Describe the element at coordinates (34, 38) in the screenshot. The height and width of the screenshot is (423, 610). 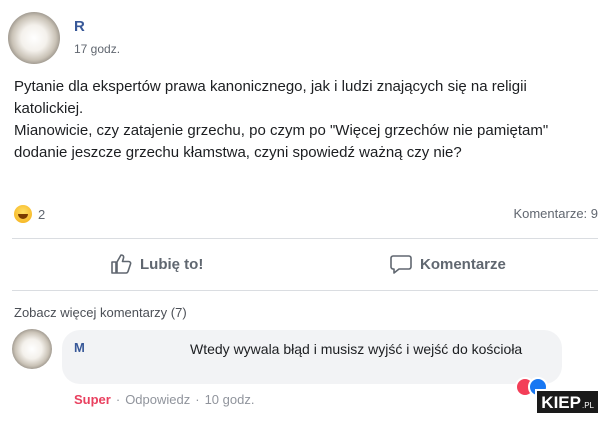
I see `post-avatar` at that location.